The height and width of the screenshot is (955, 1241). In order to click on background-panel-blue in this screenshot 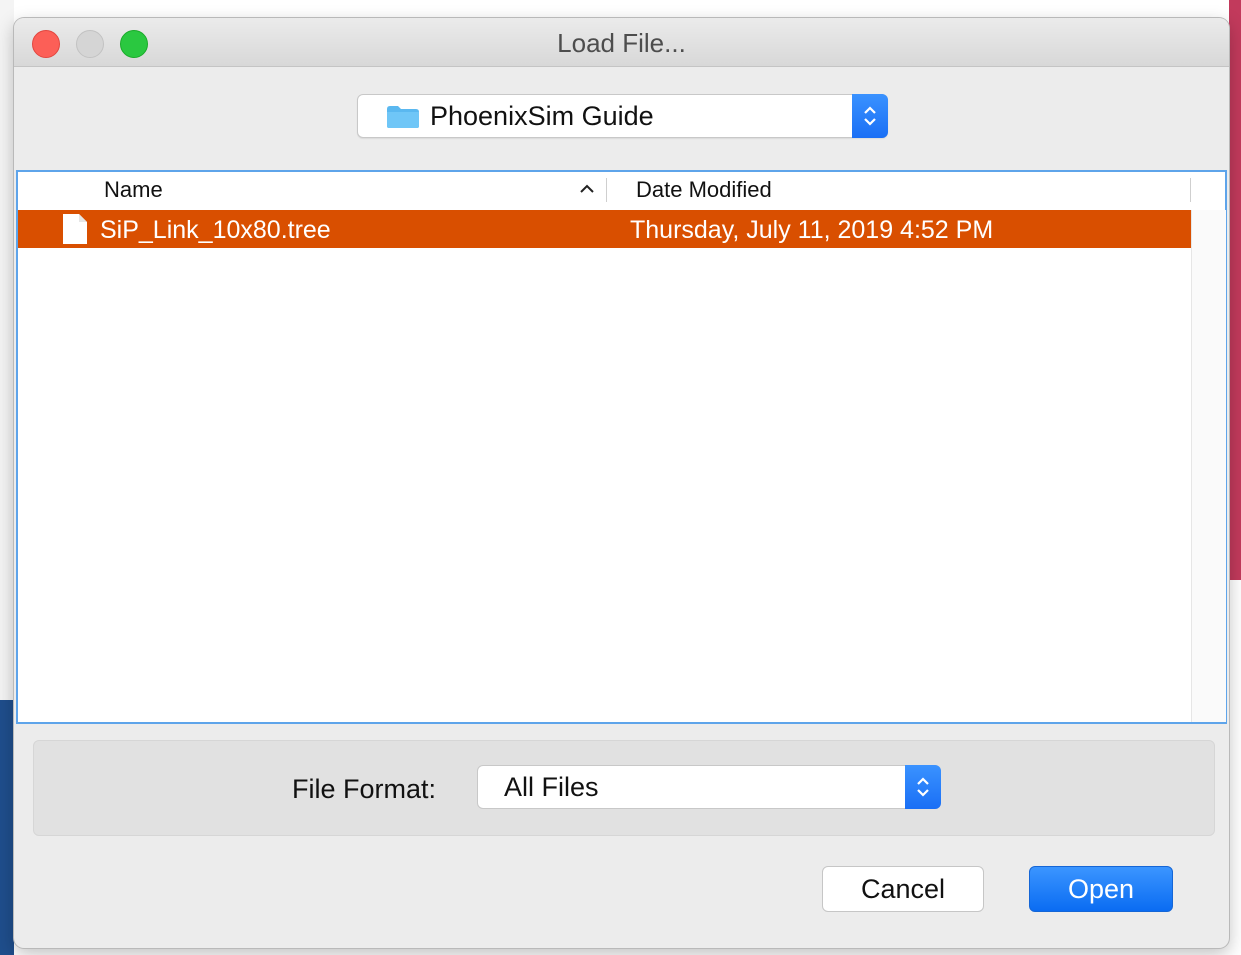, I will do `click(7, 827)`.